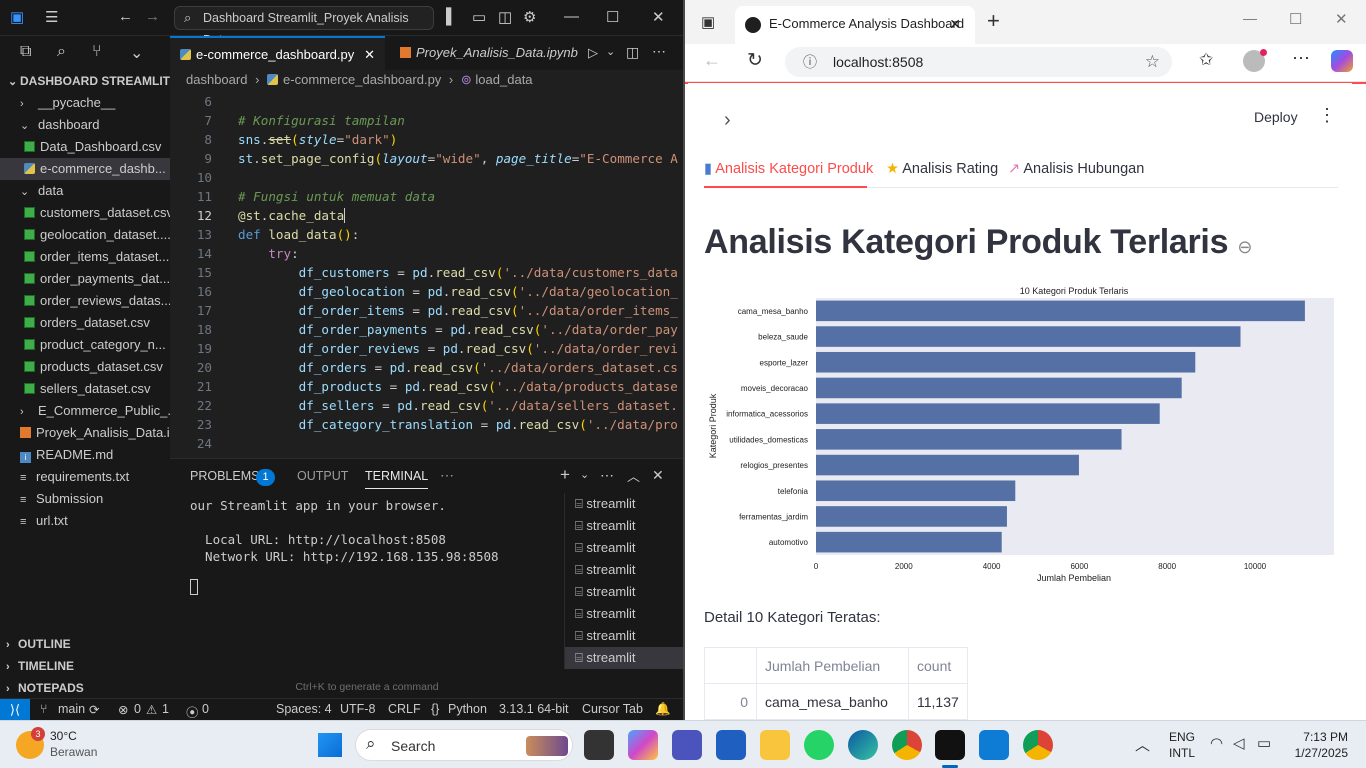 This screenshot has height=768, width=1366. I want to click on deploy-button: Deploy, so click(1276, 117).